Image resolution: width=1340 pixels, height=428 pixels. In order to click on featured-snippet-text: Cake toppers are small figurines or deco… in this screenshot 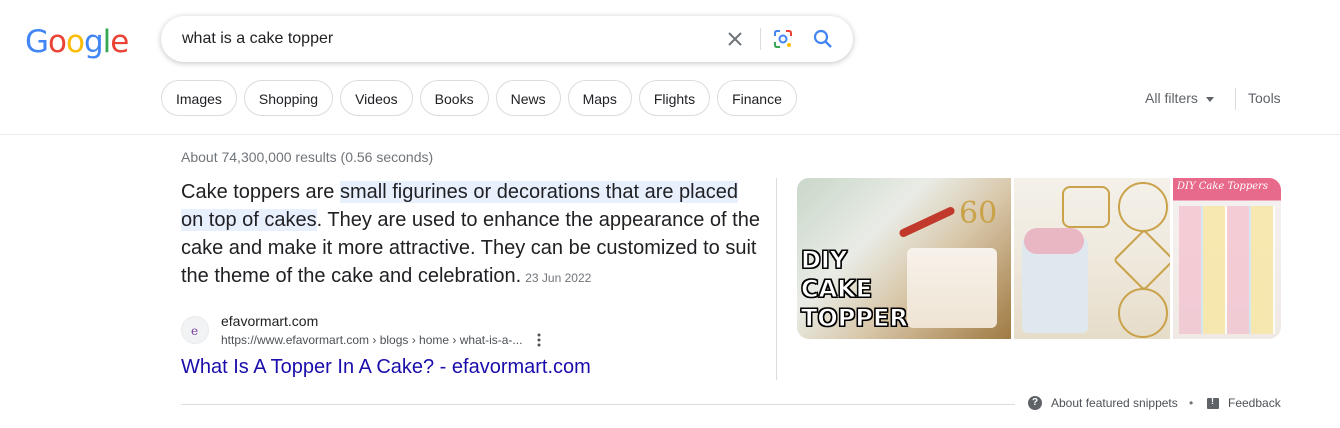, I will do `click(471, 235)`.